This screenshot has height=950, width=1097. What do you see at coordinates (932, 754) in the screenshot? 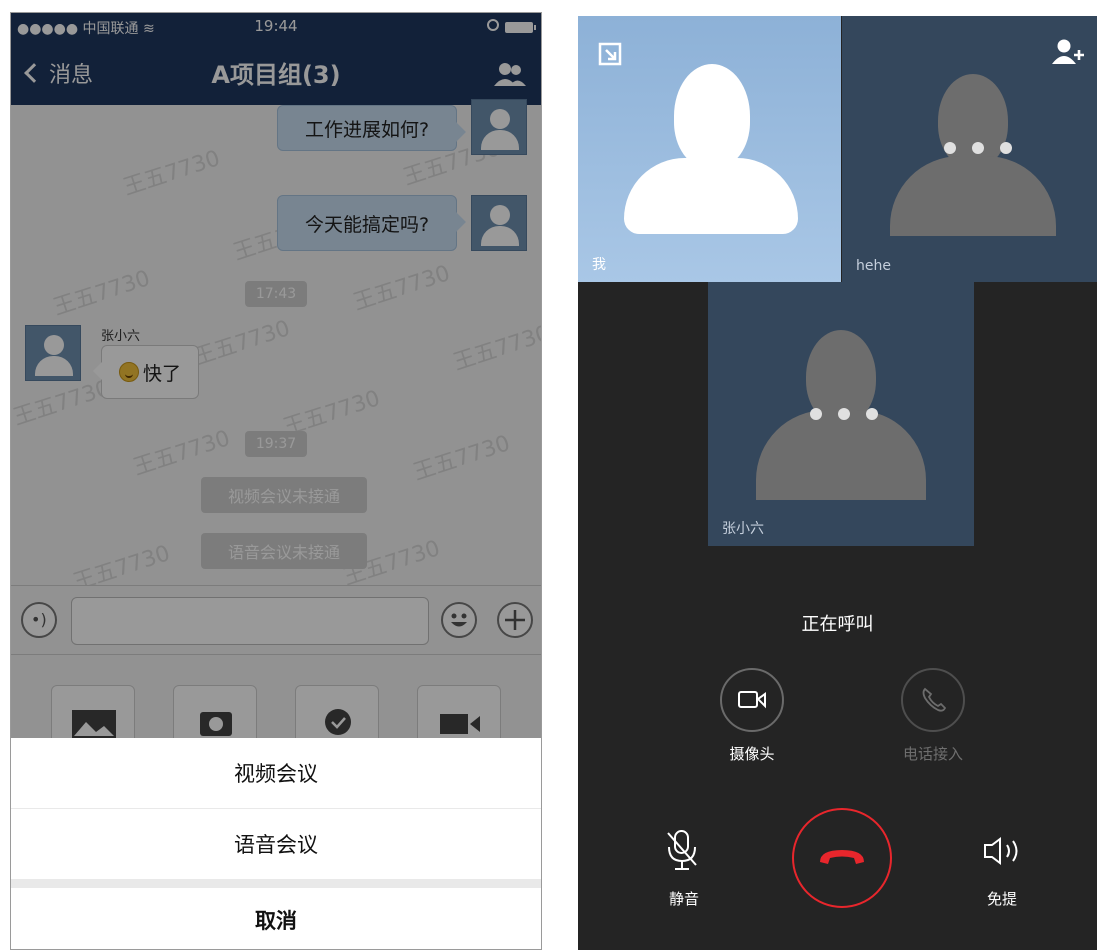
I see `phone-dial-in-label: 电话接入` at bounding box center [932, 754].